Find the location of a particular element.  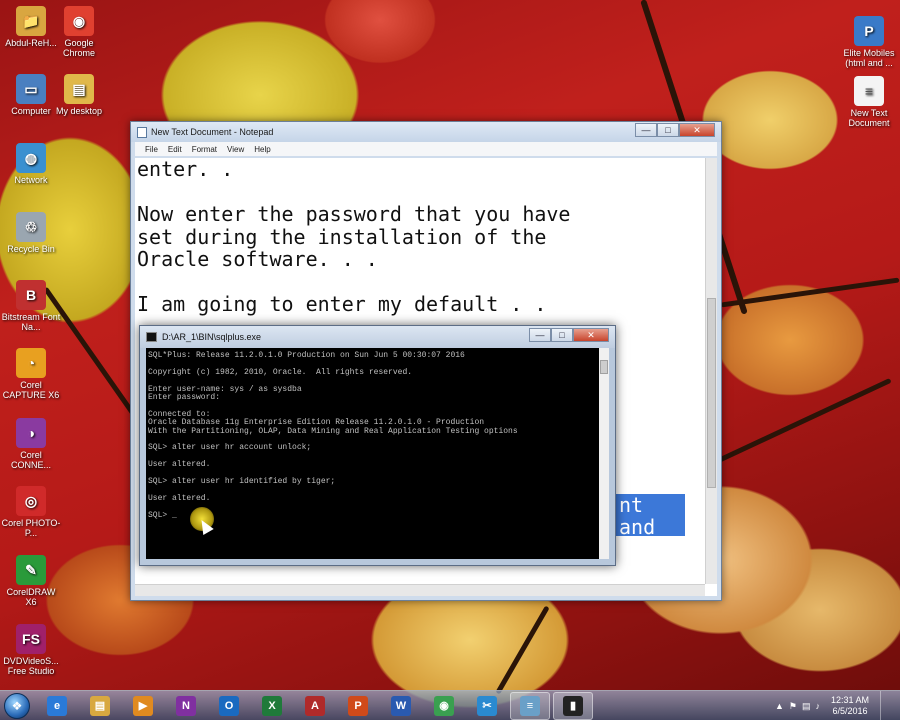

taskbar-outlook-button: O is located at coordinates (229, 706).